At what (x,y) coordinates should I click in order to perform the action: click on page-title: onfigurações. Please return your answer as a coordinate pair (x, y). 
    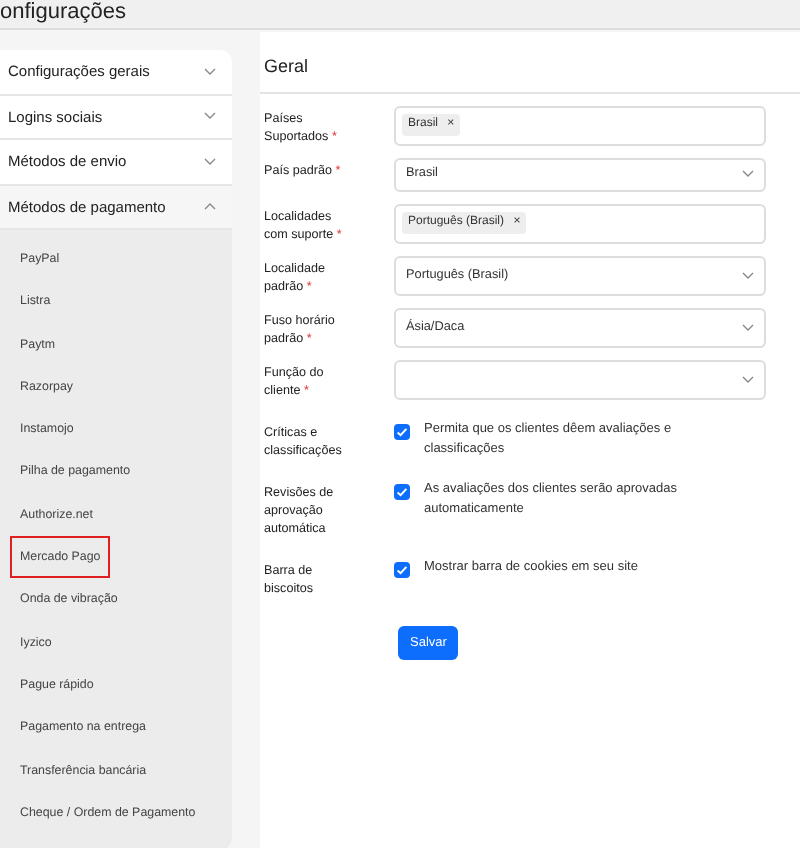
    Looking at the image, I should click on (63, 13).